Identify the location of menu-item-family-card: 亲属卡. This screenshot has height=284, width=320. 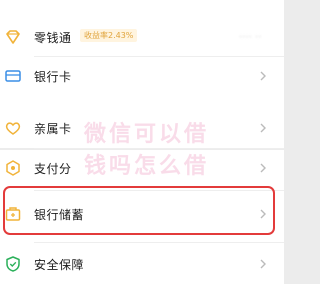
(142, 128).